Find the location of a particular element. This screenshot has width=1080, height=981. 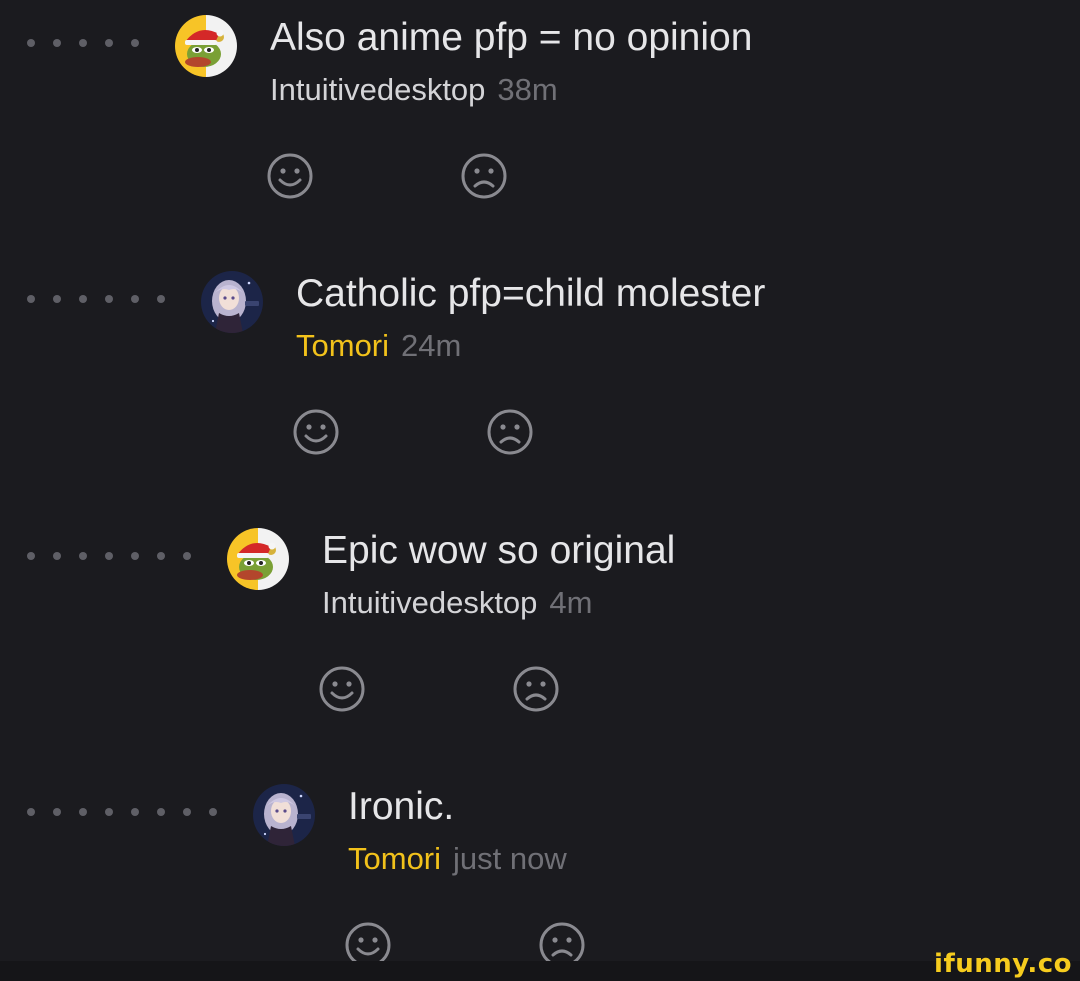

comment-time: 24m is located at coordinates (431, 345).